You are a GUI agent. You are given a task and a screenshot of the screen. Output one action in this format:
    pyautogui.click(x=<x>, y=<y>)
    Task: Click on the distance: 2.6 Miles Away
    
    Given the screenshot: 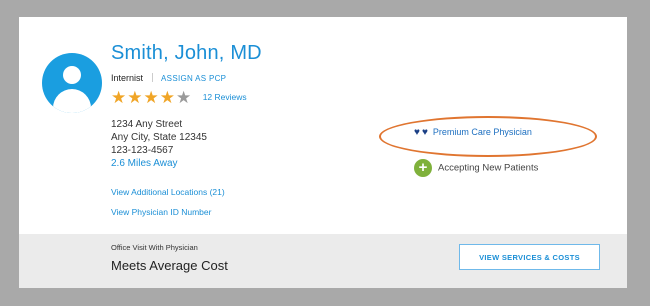 What is the action you would take?
    pyautogui.click(x=144, y=163)
    